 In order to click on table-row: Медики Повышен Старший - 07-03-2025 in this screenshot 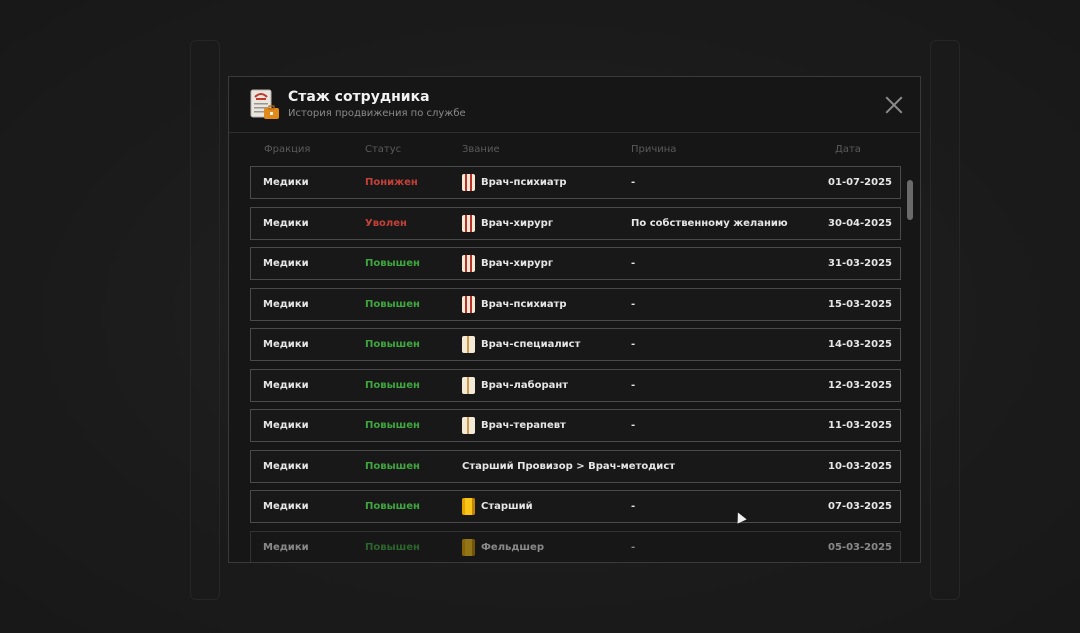, I will do `click(575, 506)`.